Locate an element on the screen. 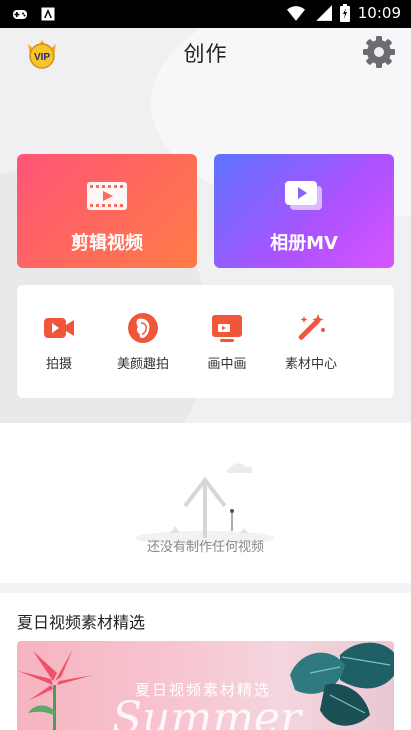 The width and height of the screenshot is (411, 730). edit-video-label: 剪辑视频 is located at coordinates (107, 243).